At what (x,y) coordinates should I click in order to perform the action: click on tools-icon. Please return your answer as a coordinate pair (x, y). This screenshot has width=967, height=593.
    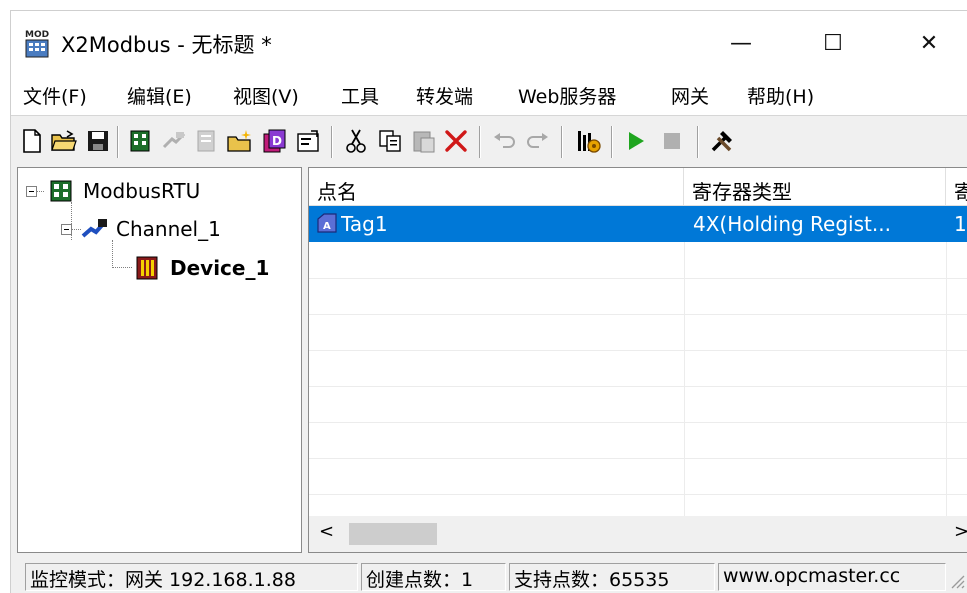
    Looking at the image, I should click on (722, 141).